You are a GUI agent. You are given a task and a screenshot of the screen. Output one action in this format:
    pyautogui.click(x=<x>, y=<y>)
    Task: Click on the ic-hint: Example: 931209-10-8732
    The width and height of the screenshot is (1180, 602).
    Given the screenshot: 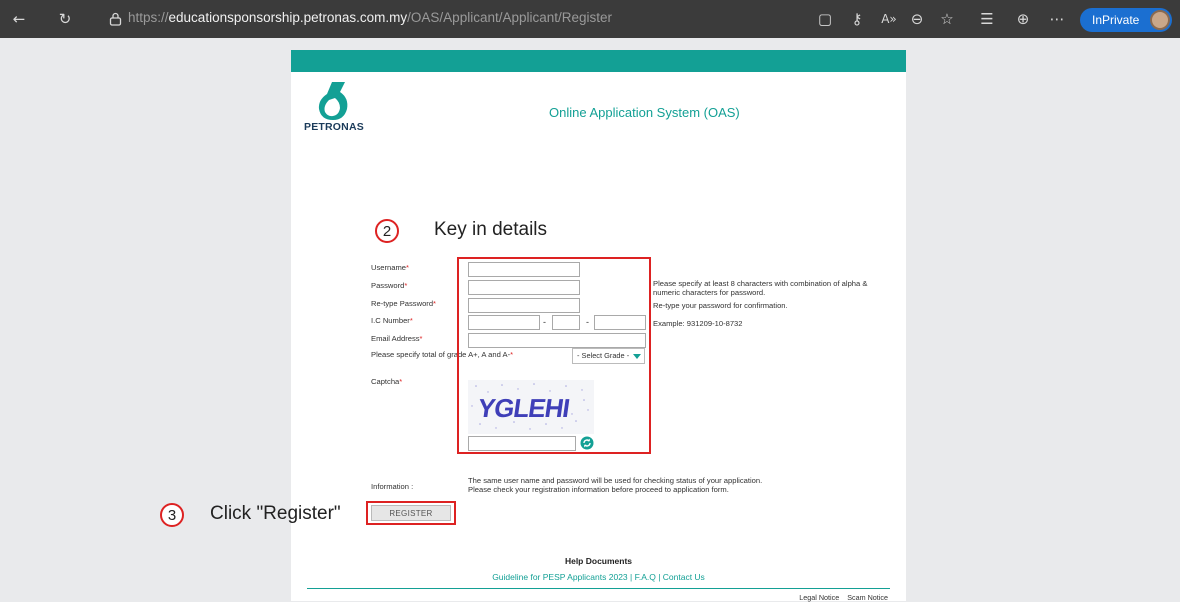 What is the action you would take?
    pyautogui.click(x=698, y=323)
    